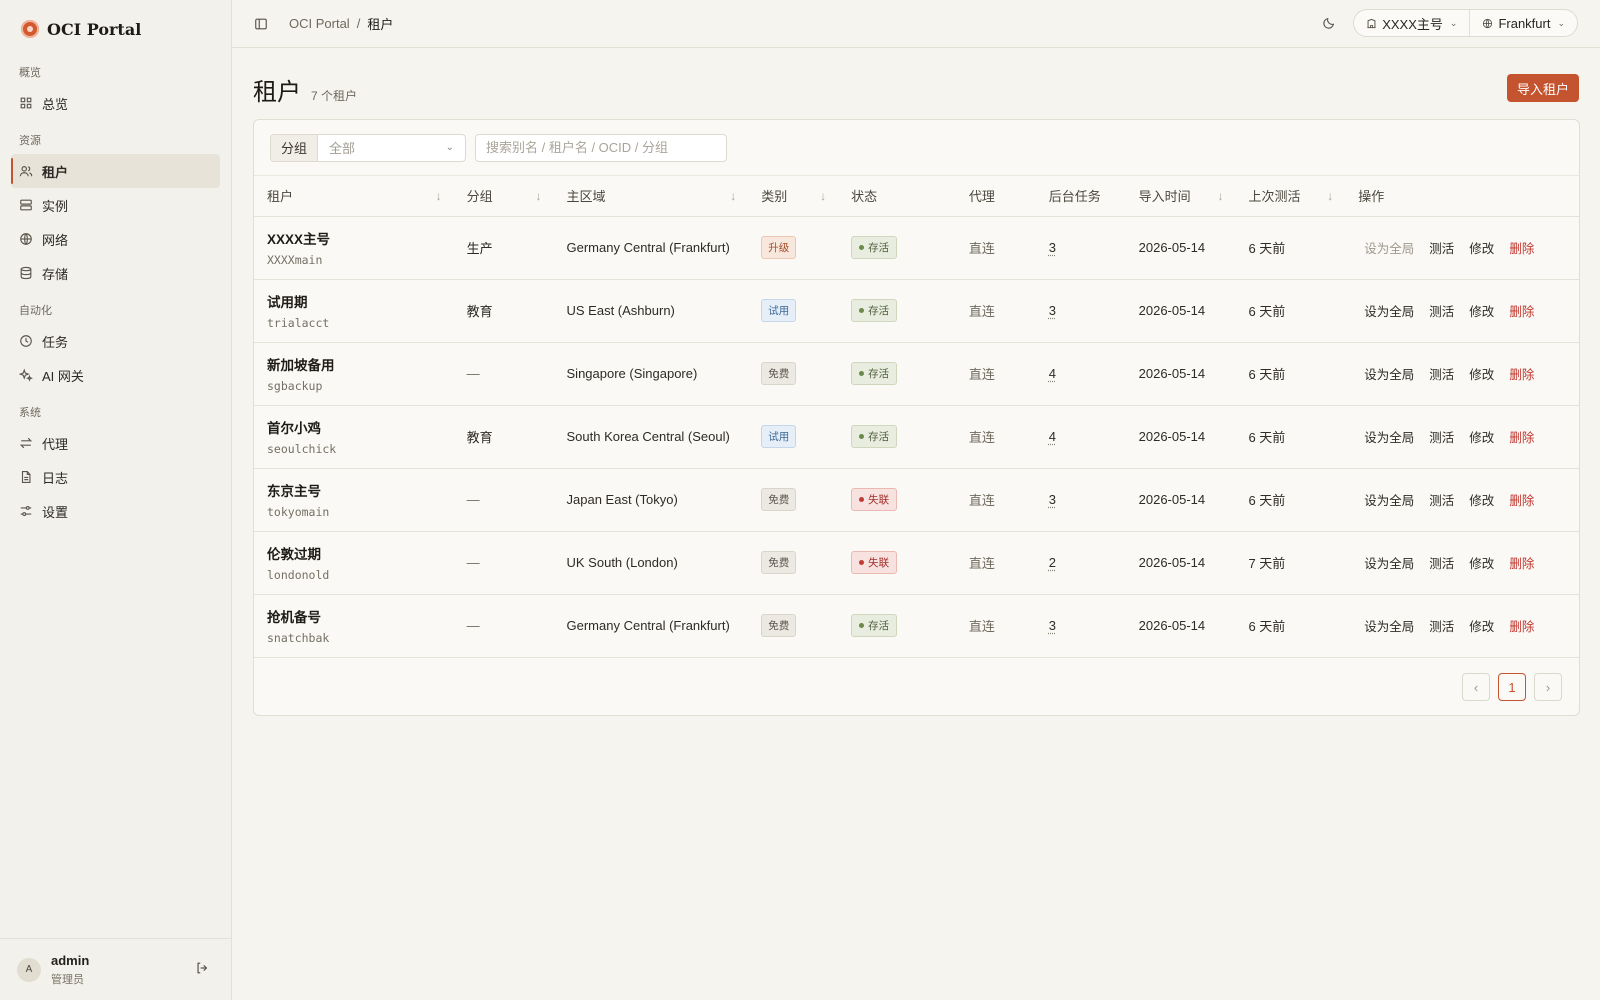 This screenshot has width=1600, height=1000. Describe the element at coordinates (1164, 197) in the screenshot. I see `column-header-label: 导入时间` at that location.